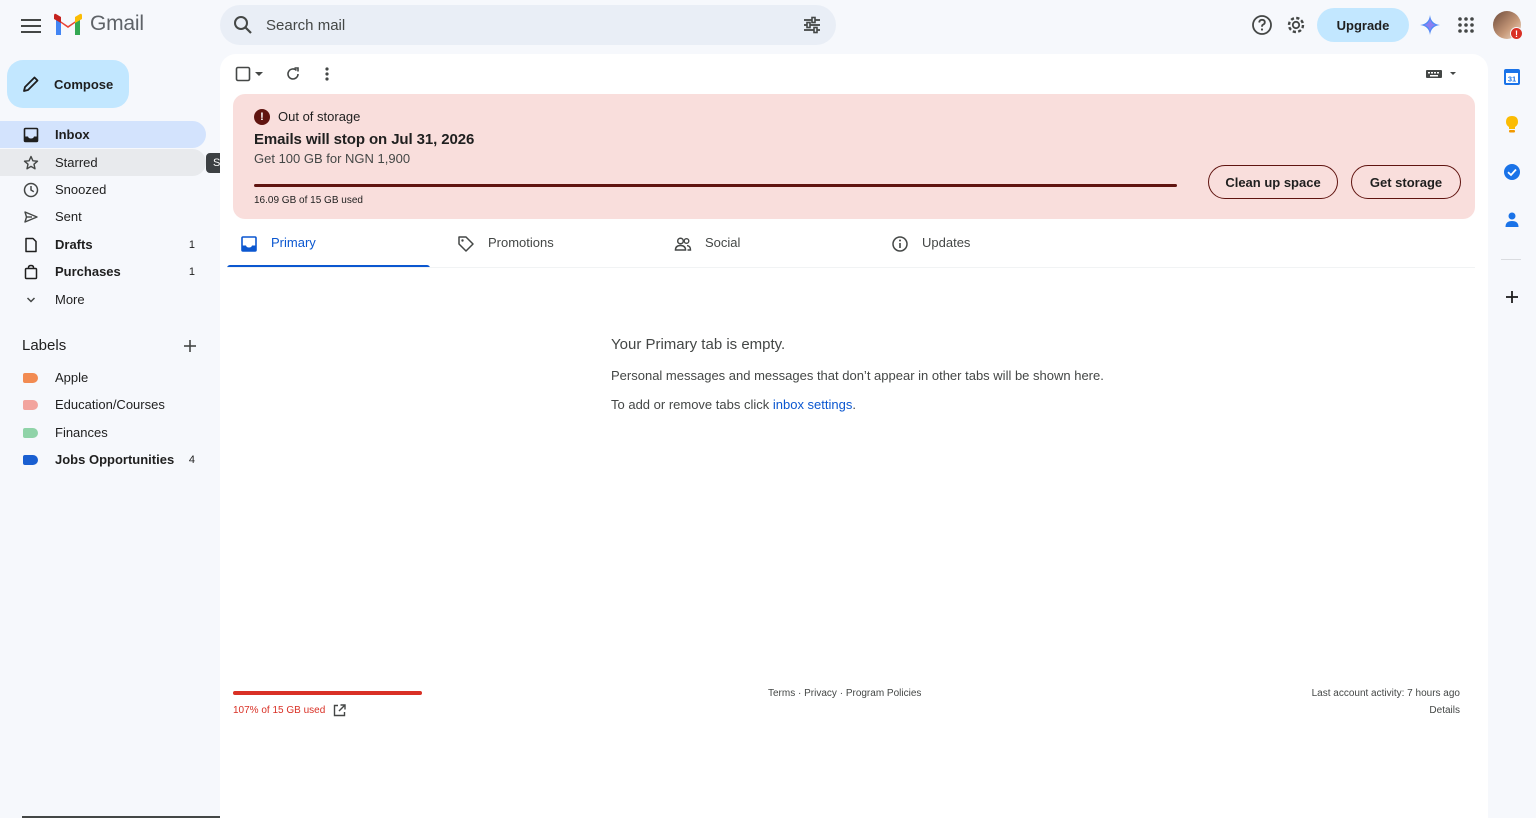  What do you see at coordinates (692, 404) in the screenshot?
I see `hint-prefix: To add or remove tabs click` at bounding box center [692, 404].